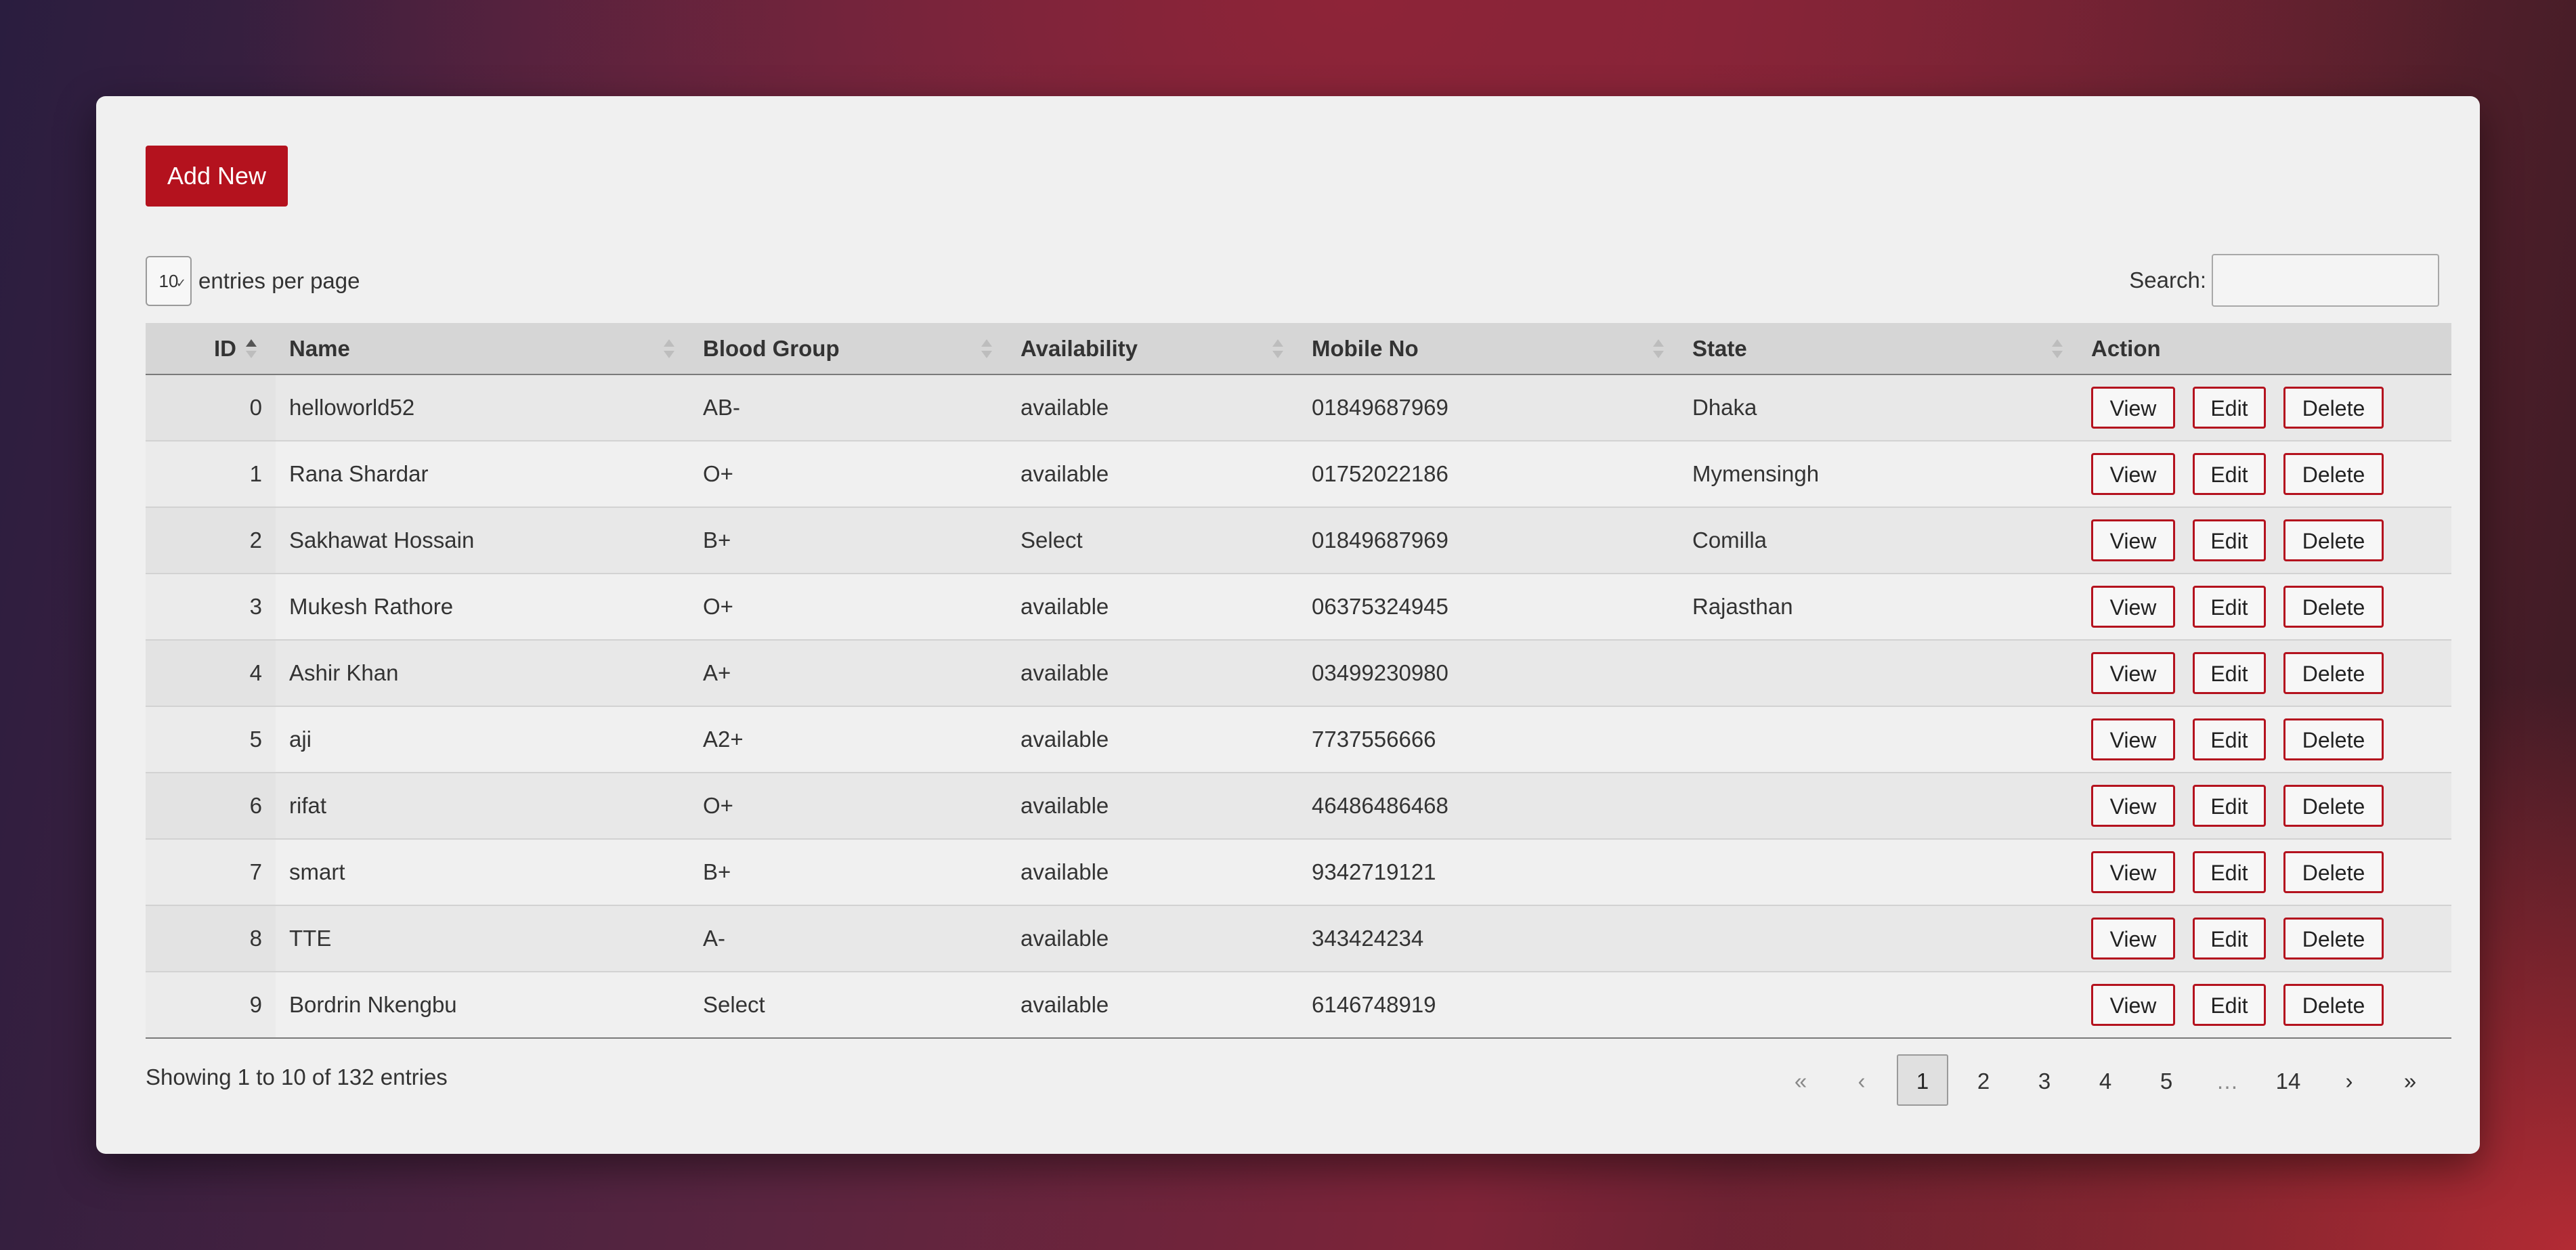 Image resolution: width=2576 pixels, height=1250 pixels. I want to click on entries-per-page-control: 10 ✓ entries per page, so click(253, 281).